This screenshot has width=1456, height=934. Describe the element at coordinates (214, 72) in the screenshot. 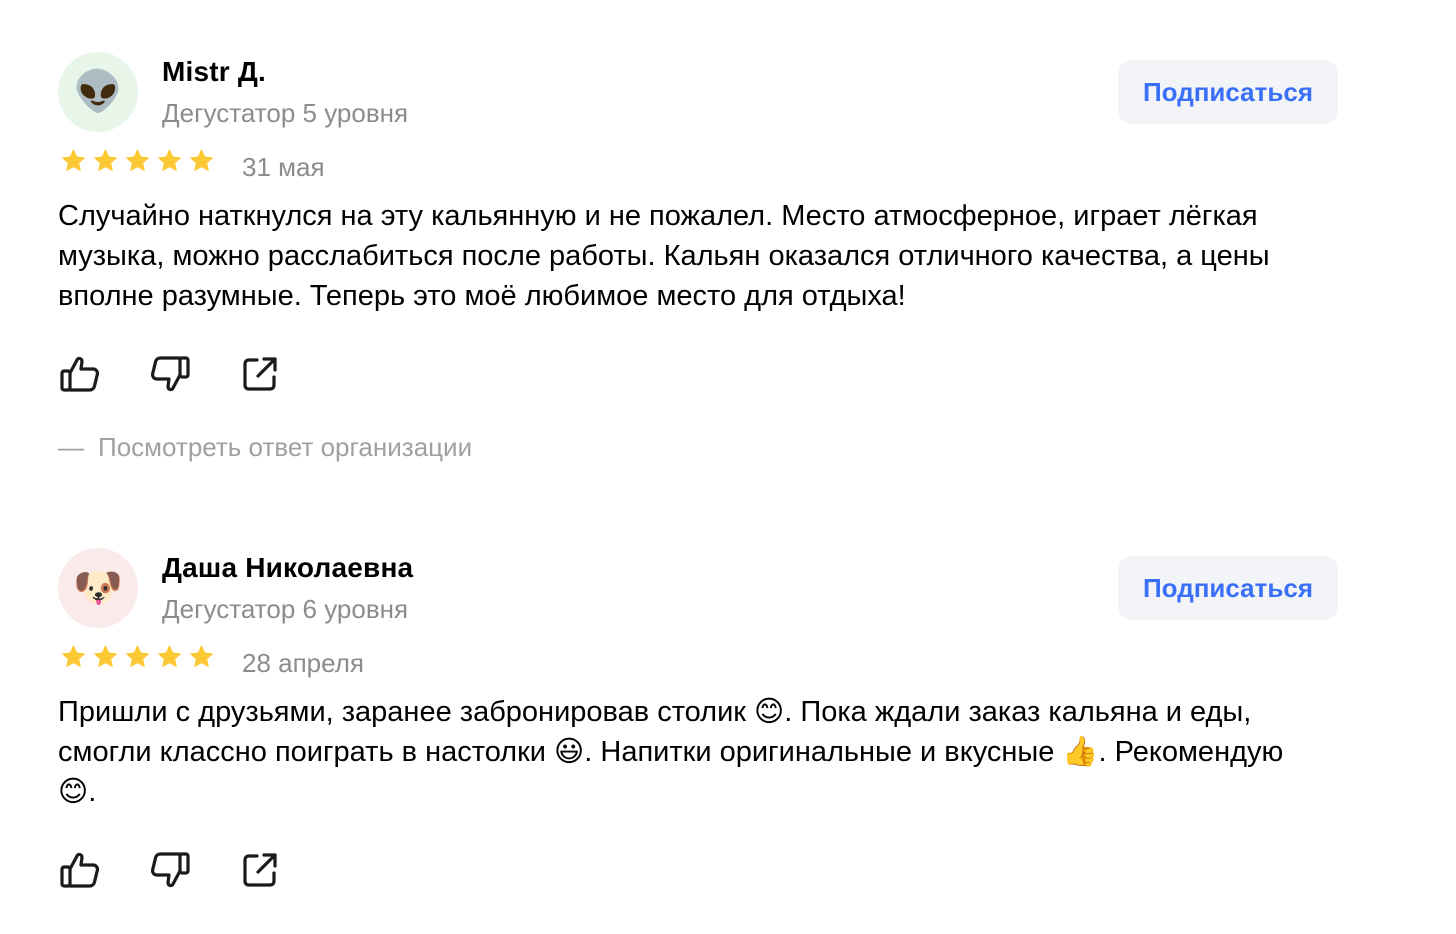

I see `author-name: Mistr Д.` at that location.